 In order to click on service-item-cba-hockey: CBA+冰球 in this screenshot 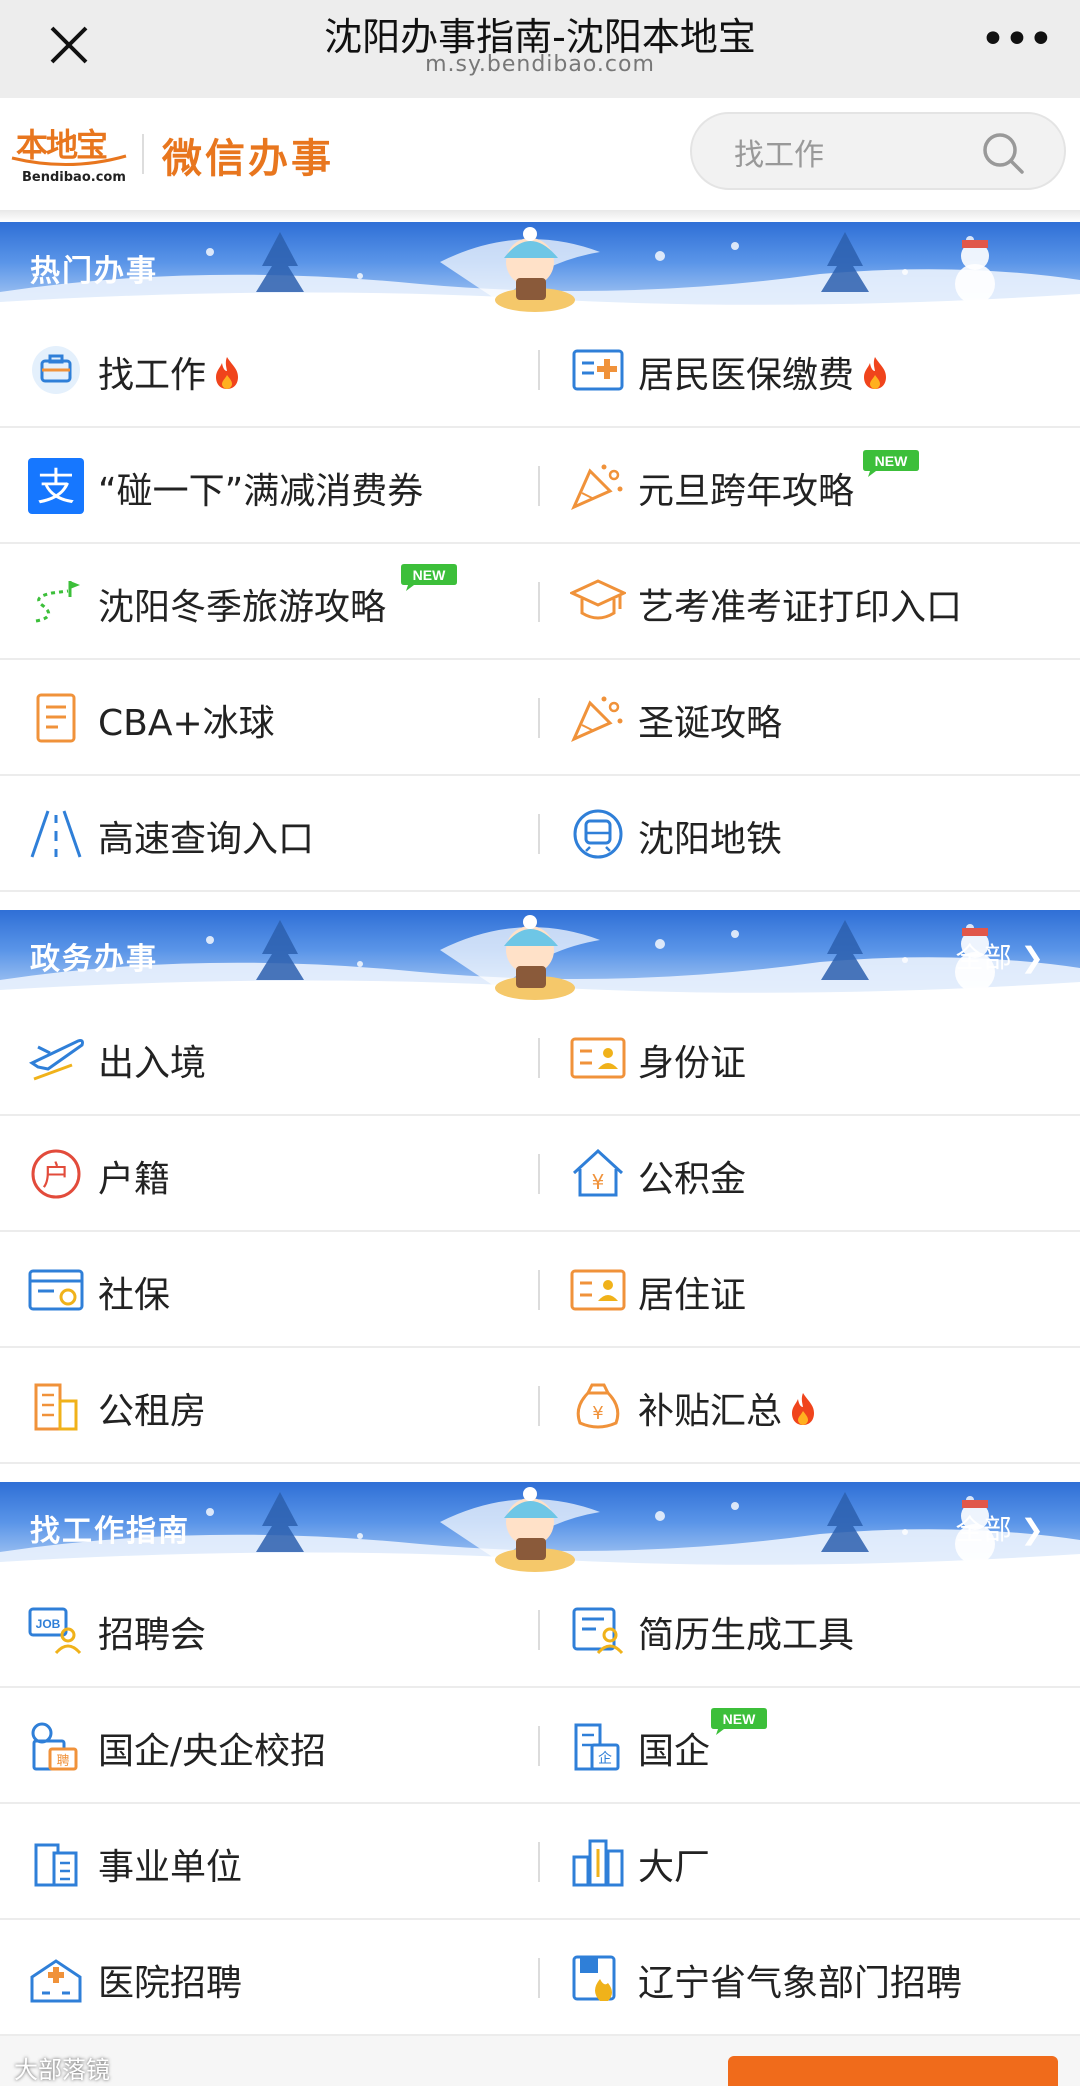, I will do `click(260, 717)`.